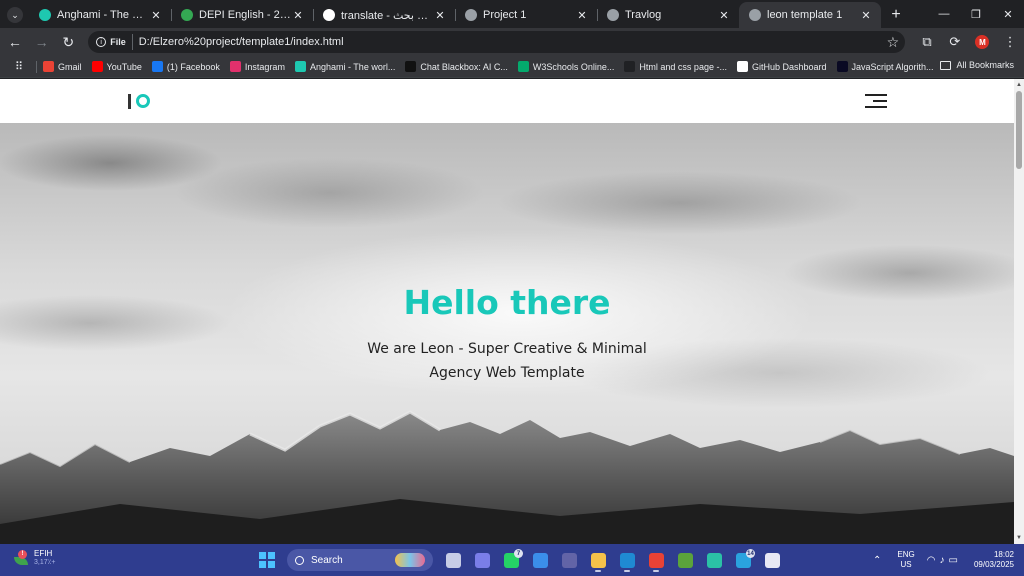 This screenshot has height=576, width=1024. What do you see at coordinates (129, 101) in the screenshot?
I see `logo-bar` at bounding box center [129, 101].